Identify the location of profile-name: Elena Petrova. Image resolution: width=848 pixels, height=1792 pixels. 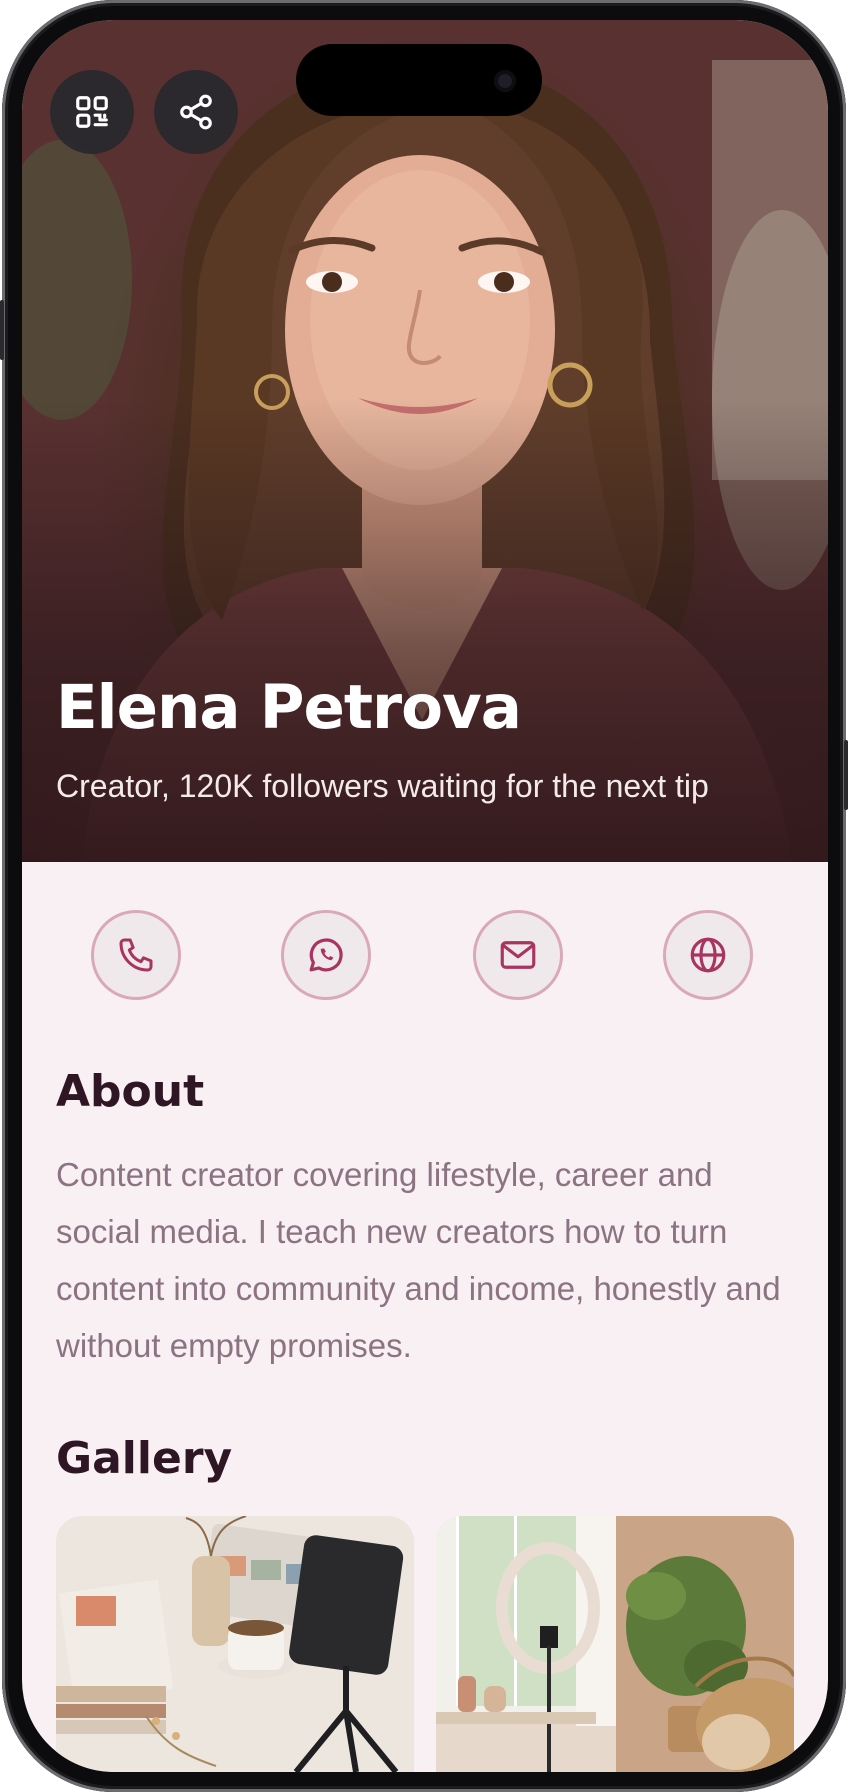
(289, 707).